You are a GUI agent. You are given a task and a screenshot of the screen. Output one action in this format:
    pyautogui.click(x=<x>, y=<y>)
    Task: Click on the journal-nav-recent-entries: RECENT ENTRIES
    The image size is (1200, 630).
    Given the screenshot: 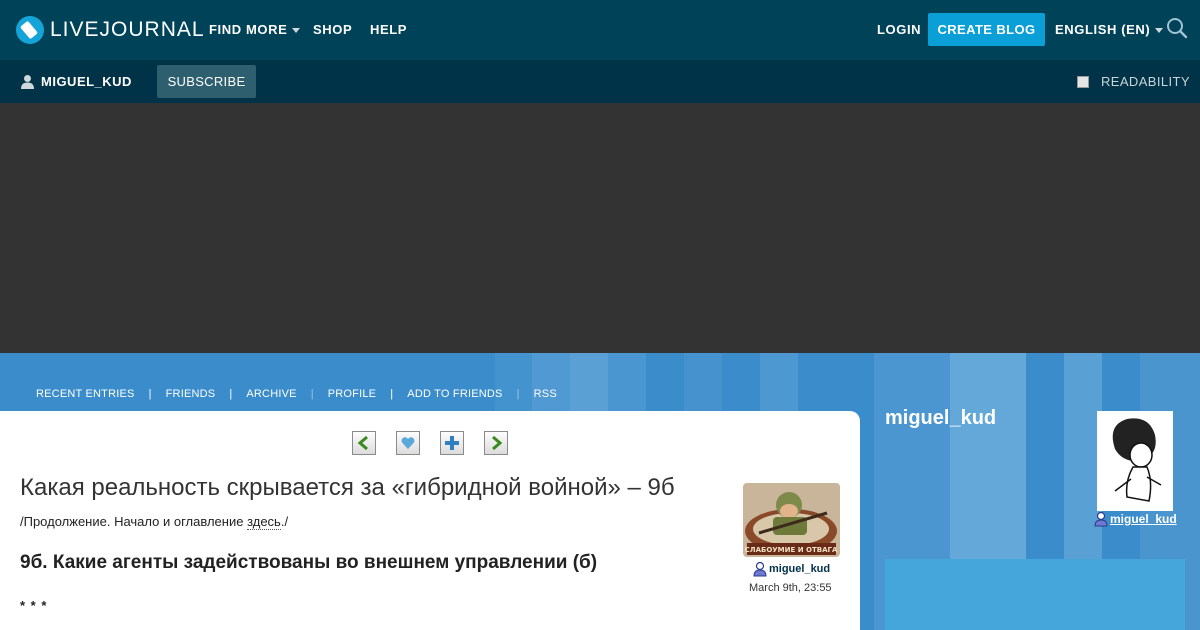 What is the action you would take?
    pyautogui.click(x=85, y=394)
    